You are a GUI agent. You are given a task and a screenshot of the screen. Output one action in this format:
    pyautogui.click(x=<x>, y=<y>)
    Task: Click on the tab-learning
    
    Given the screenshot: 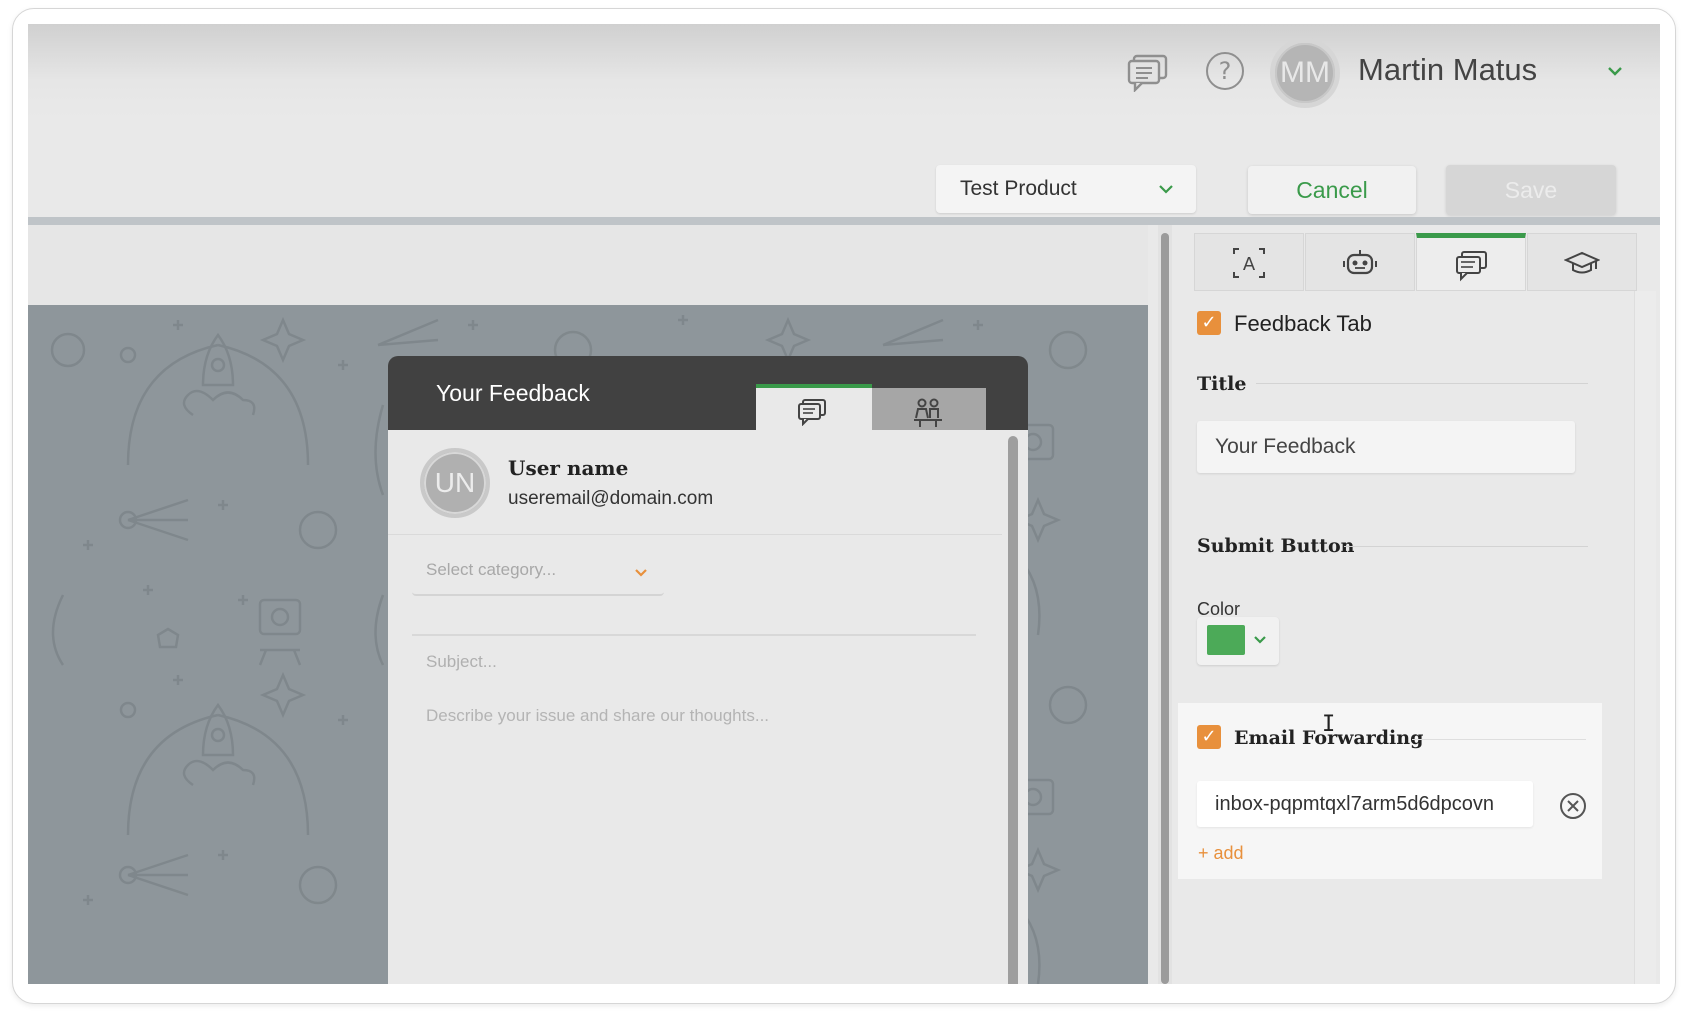 What is the action you would take?
    pyautogui.click(x=1582, y=262)
    